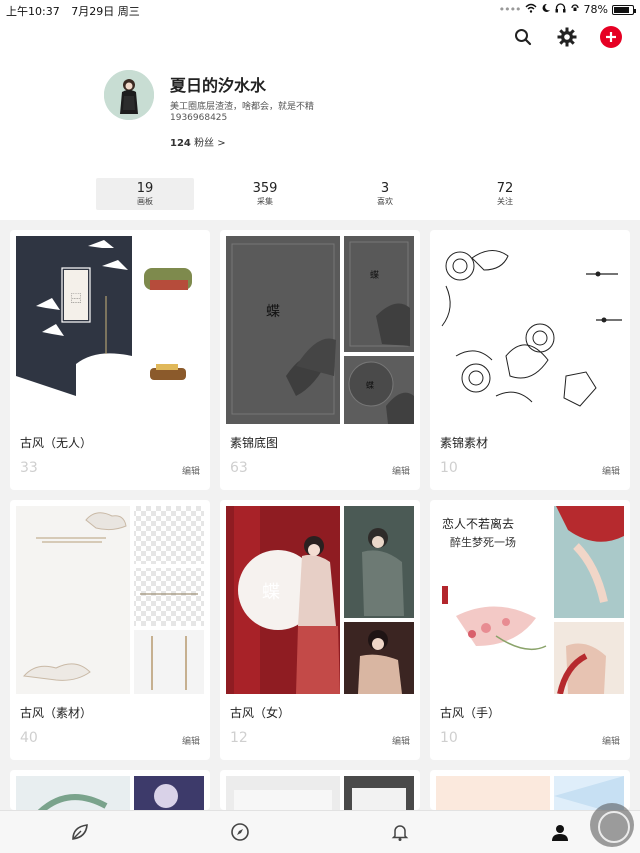 The width and height of the screenshot is (640, 853). I want to click on board-title: 古风（手）, so click(470, 713).